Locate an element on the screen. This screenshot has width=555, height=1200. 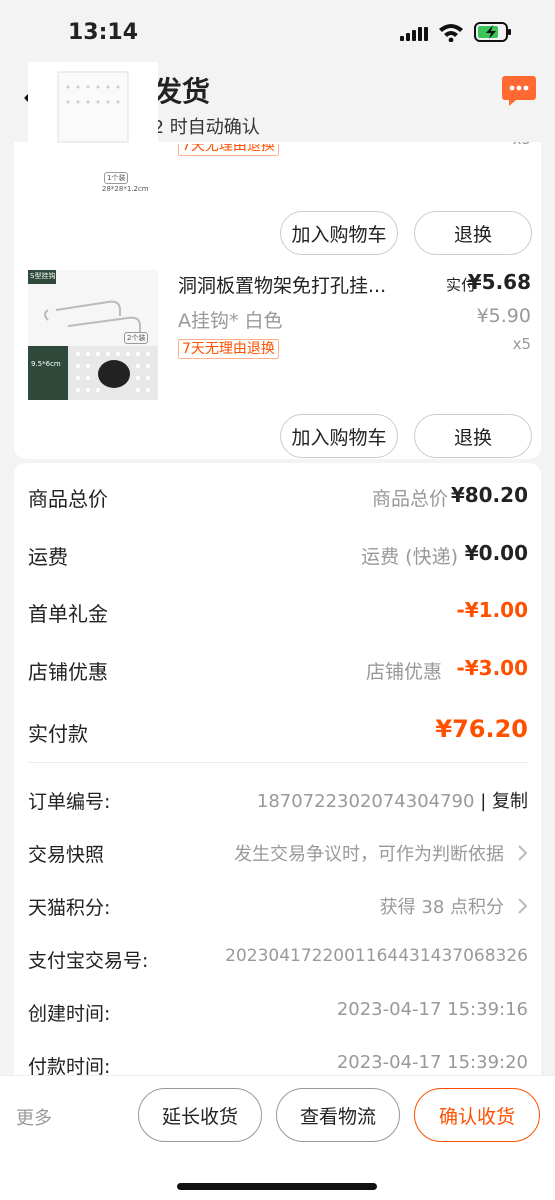
return-policy-tag: 7天无理由退换 is located at coordinates (228, 349).